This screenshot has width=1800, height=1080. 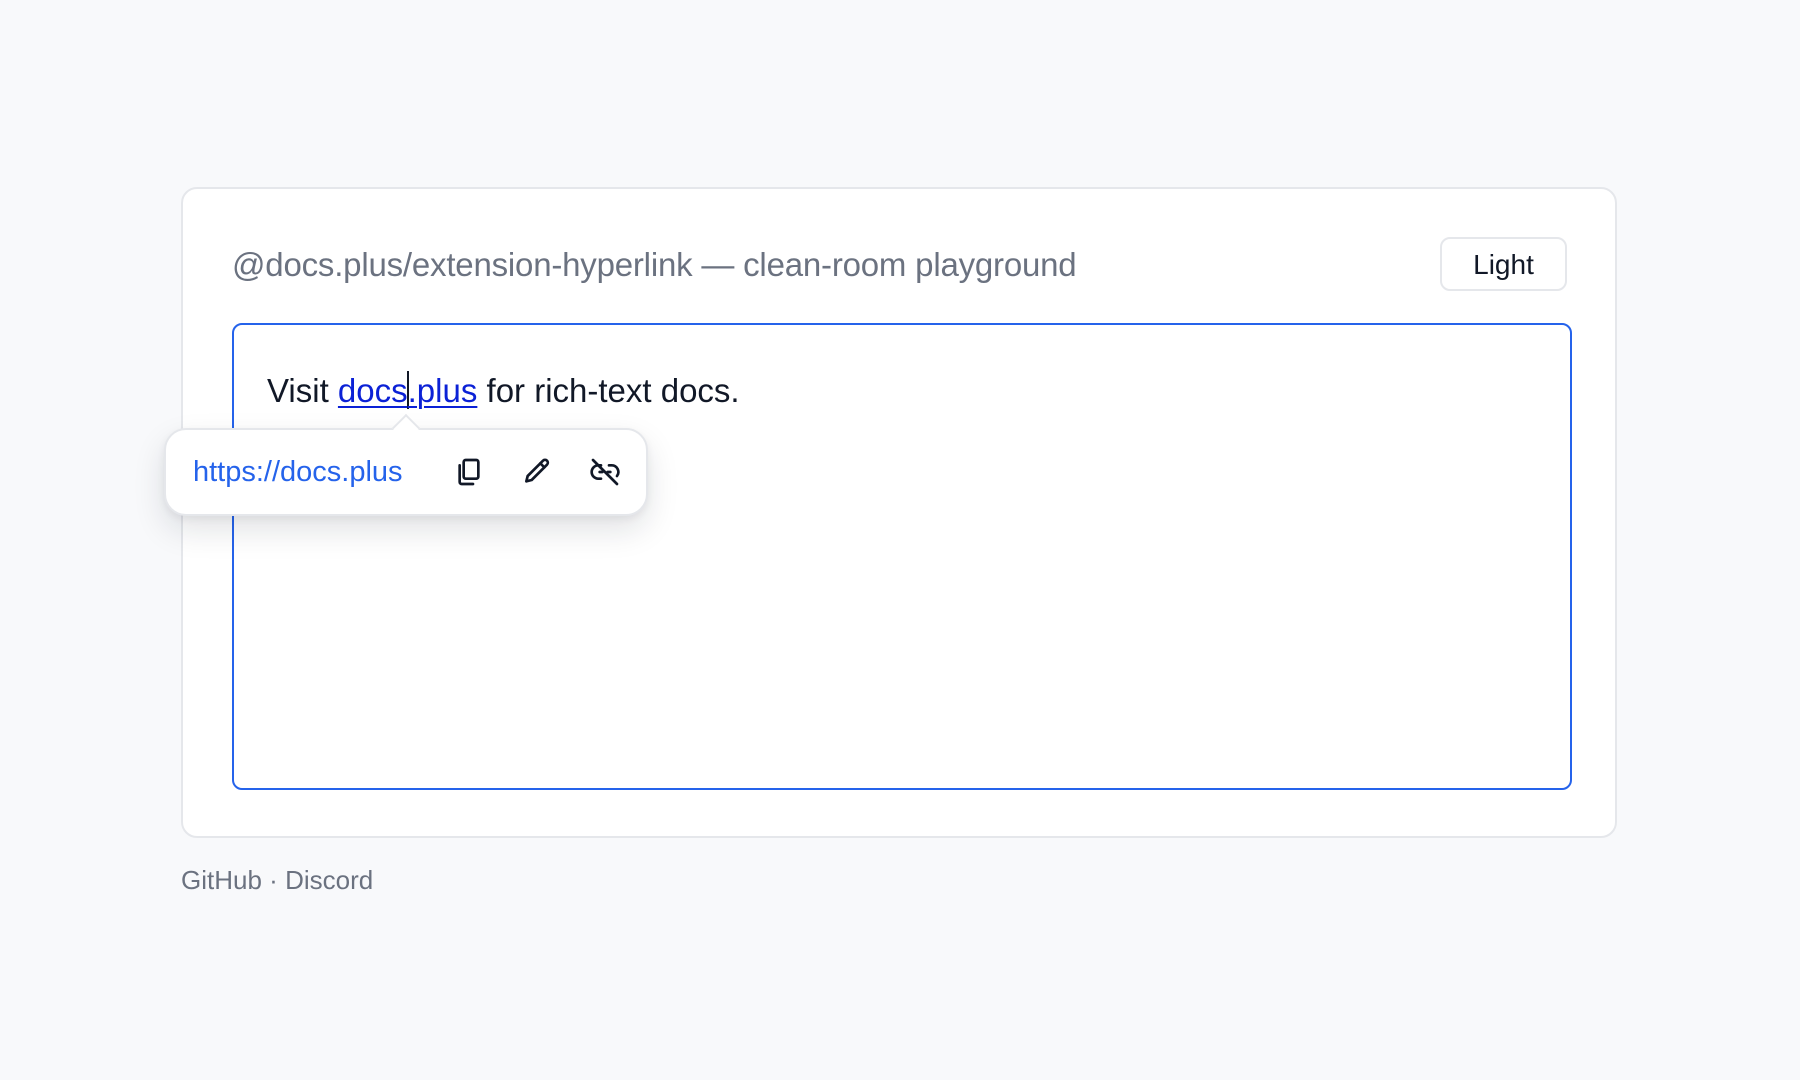 I want to click on copy-icon, so click(x=469, y=472).